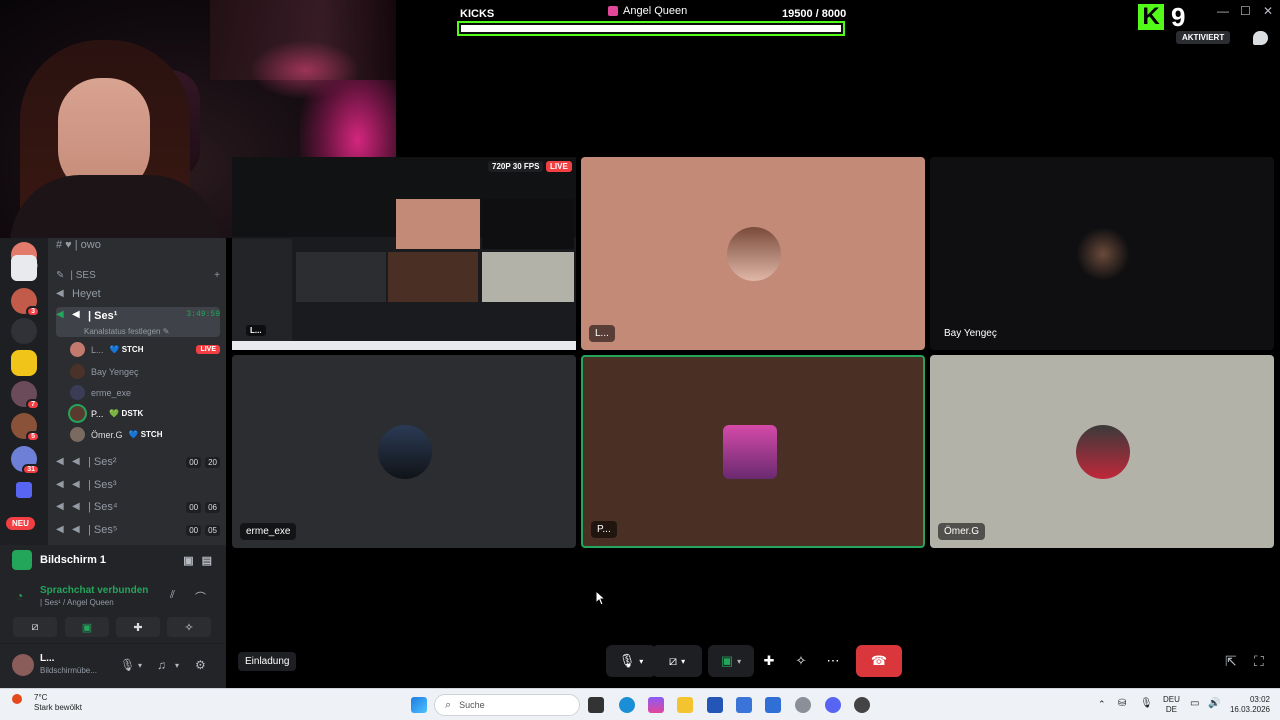 Image resolution: width=1280 pixels, height=720 pixels. Describe the element at coordinates (47, 703) in the screenshot. I see `weather-widget: 7°C Stark bewölkt` at that location.